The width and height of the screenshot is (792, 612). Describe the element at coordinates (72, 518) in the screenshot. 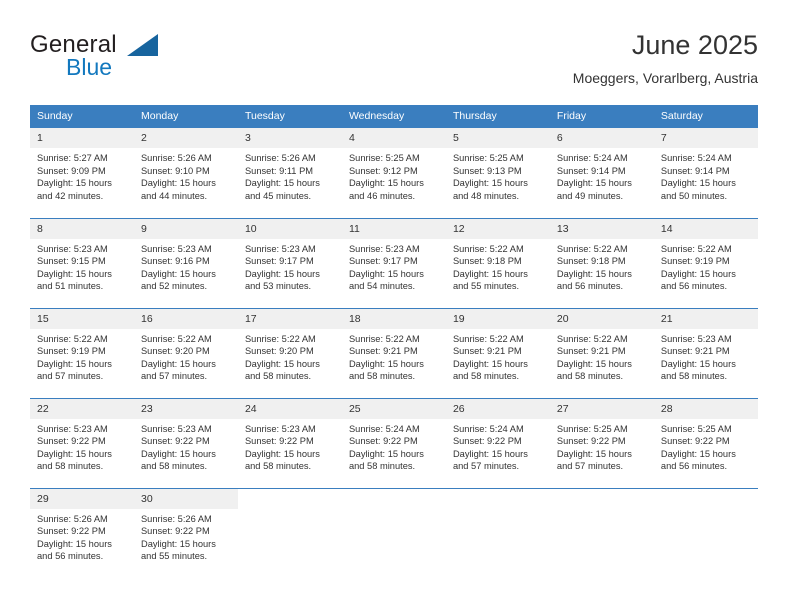

I see `sunrise-time: Sunrise: 5:26 AM` at that location.